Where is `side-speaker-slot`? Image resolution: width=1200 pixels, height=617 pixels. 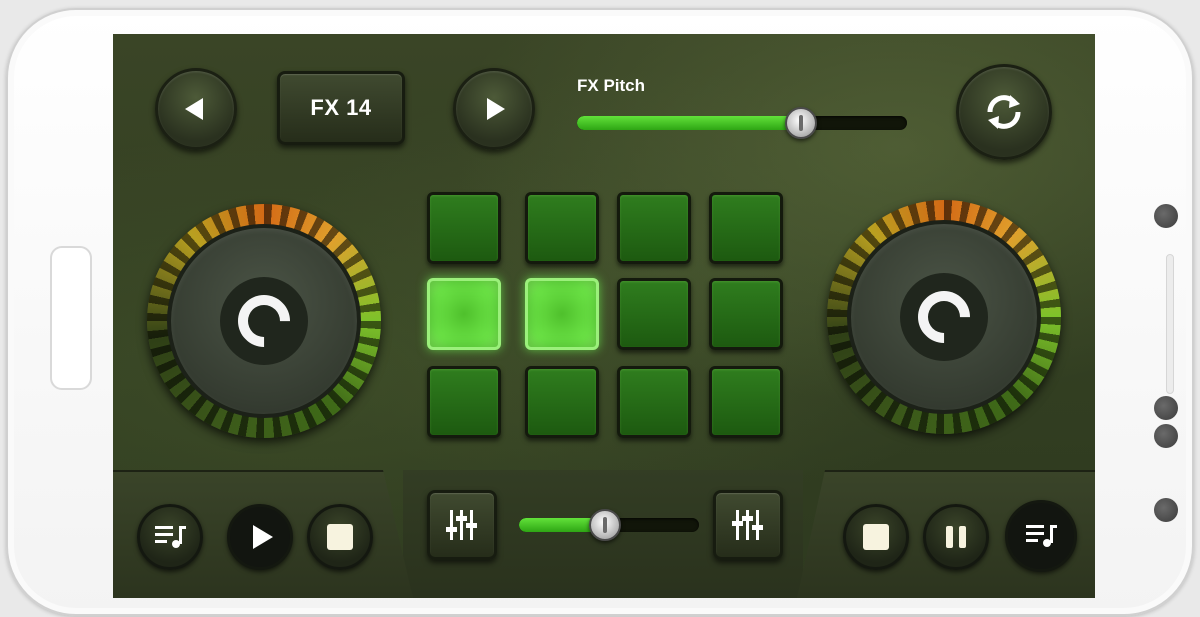 side-speaker-slot is located at coordinates (1170, 324).